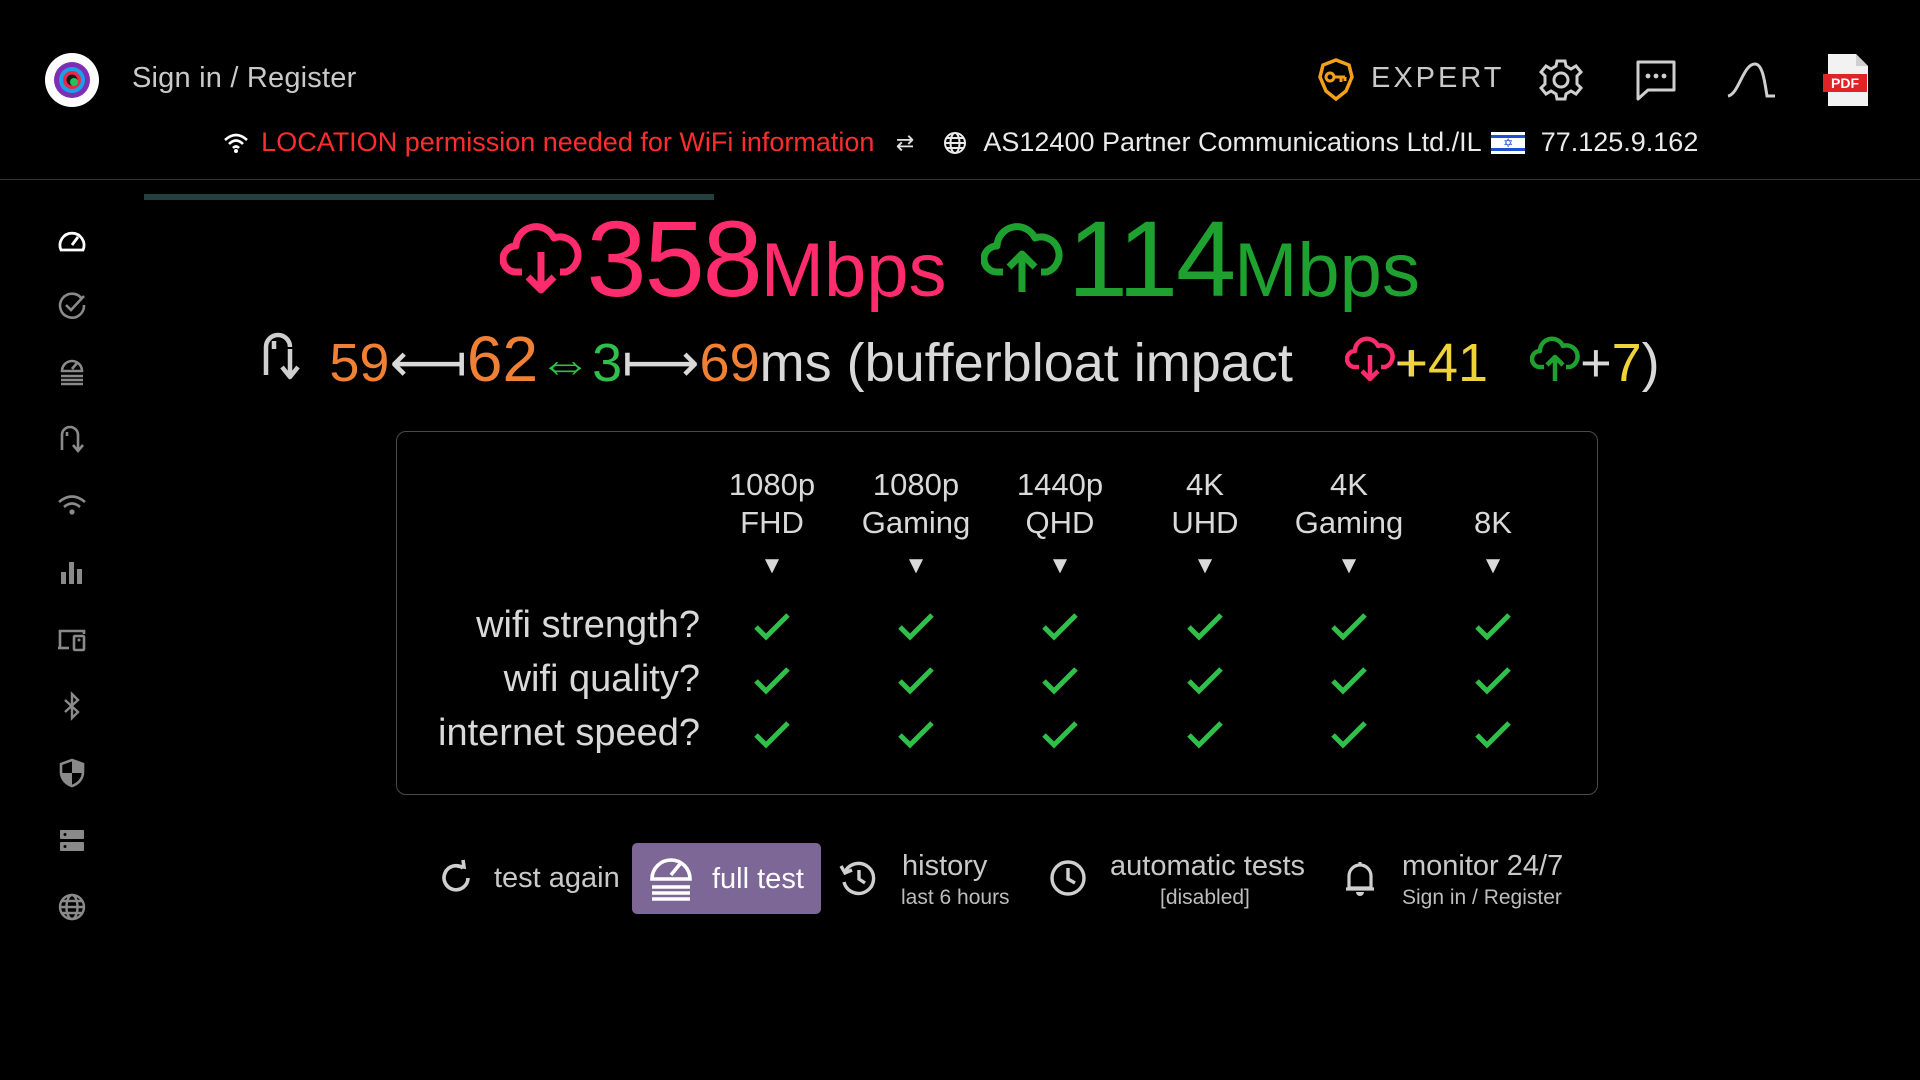  What do you see at coordinates (1208, 866) in the screenshot?
I see `automatic-tests-label: automatic tests` at bounding box center [1208, 866].